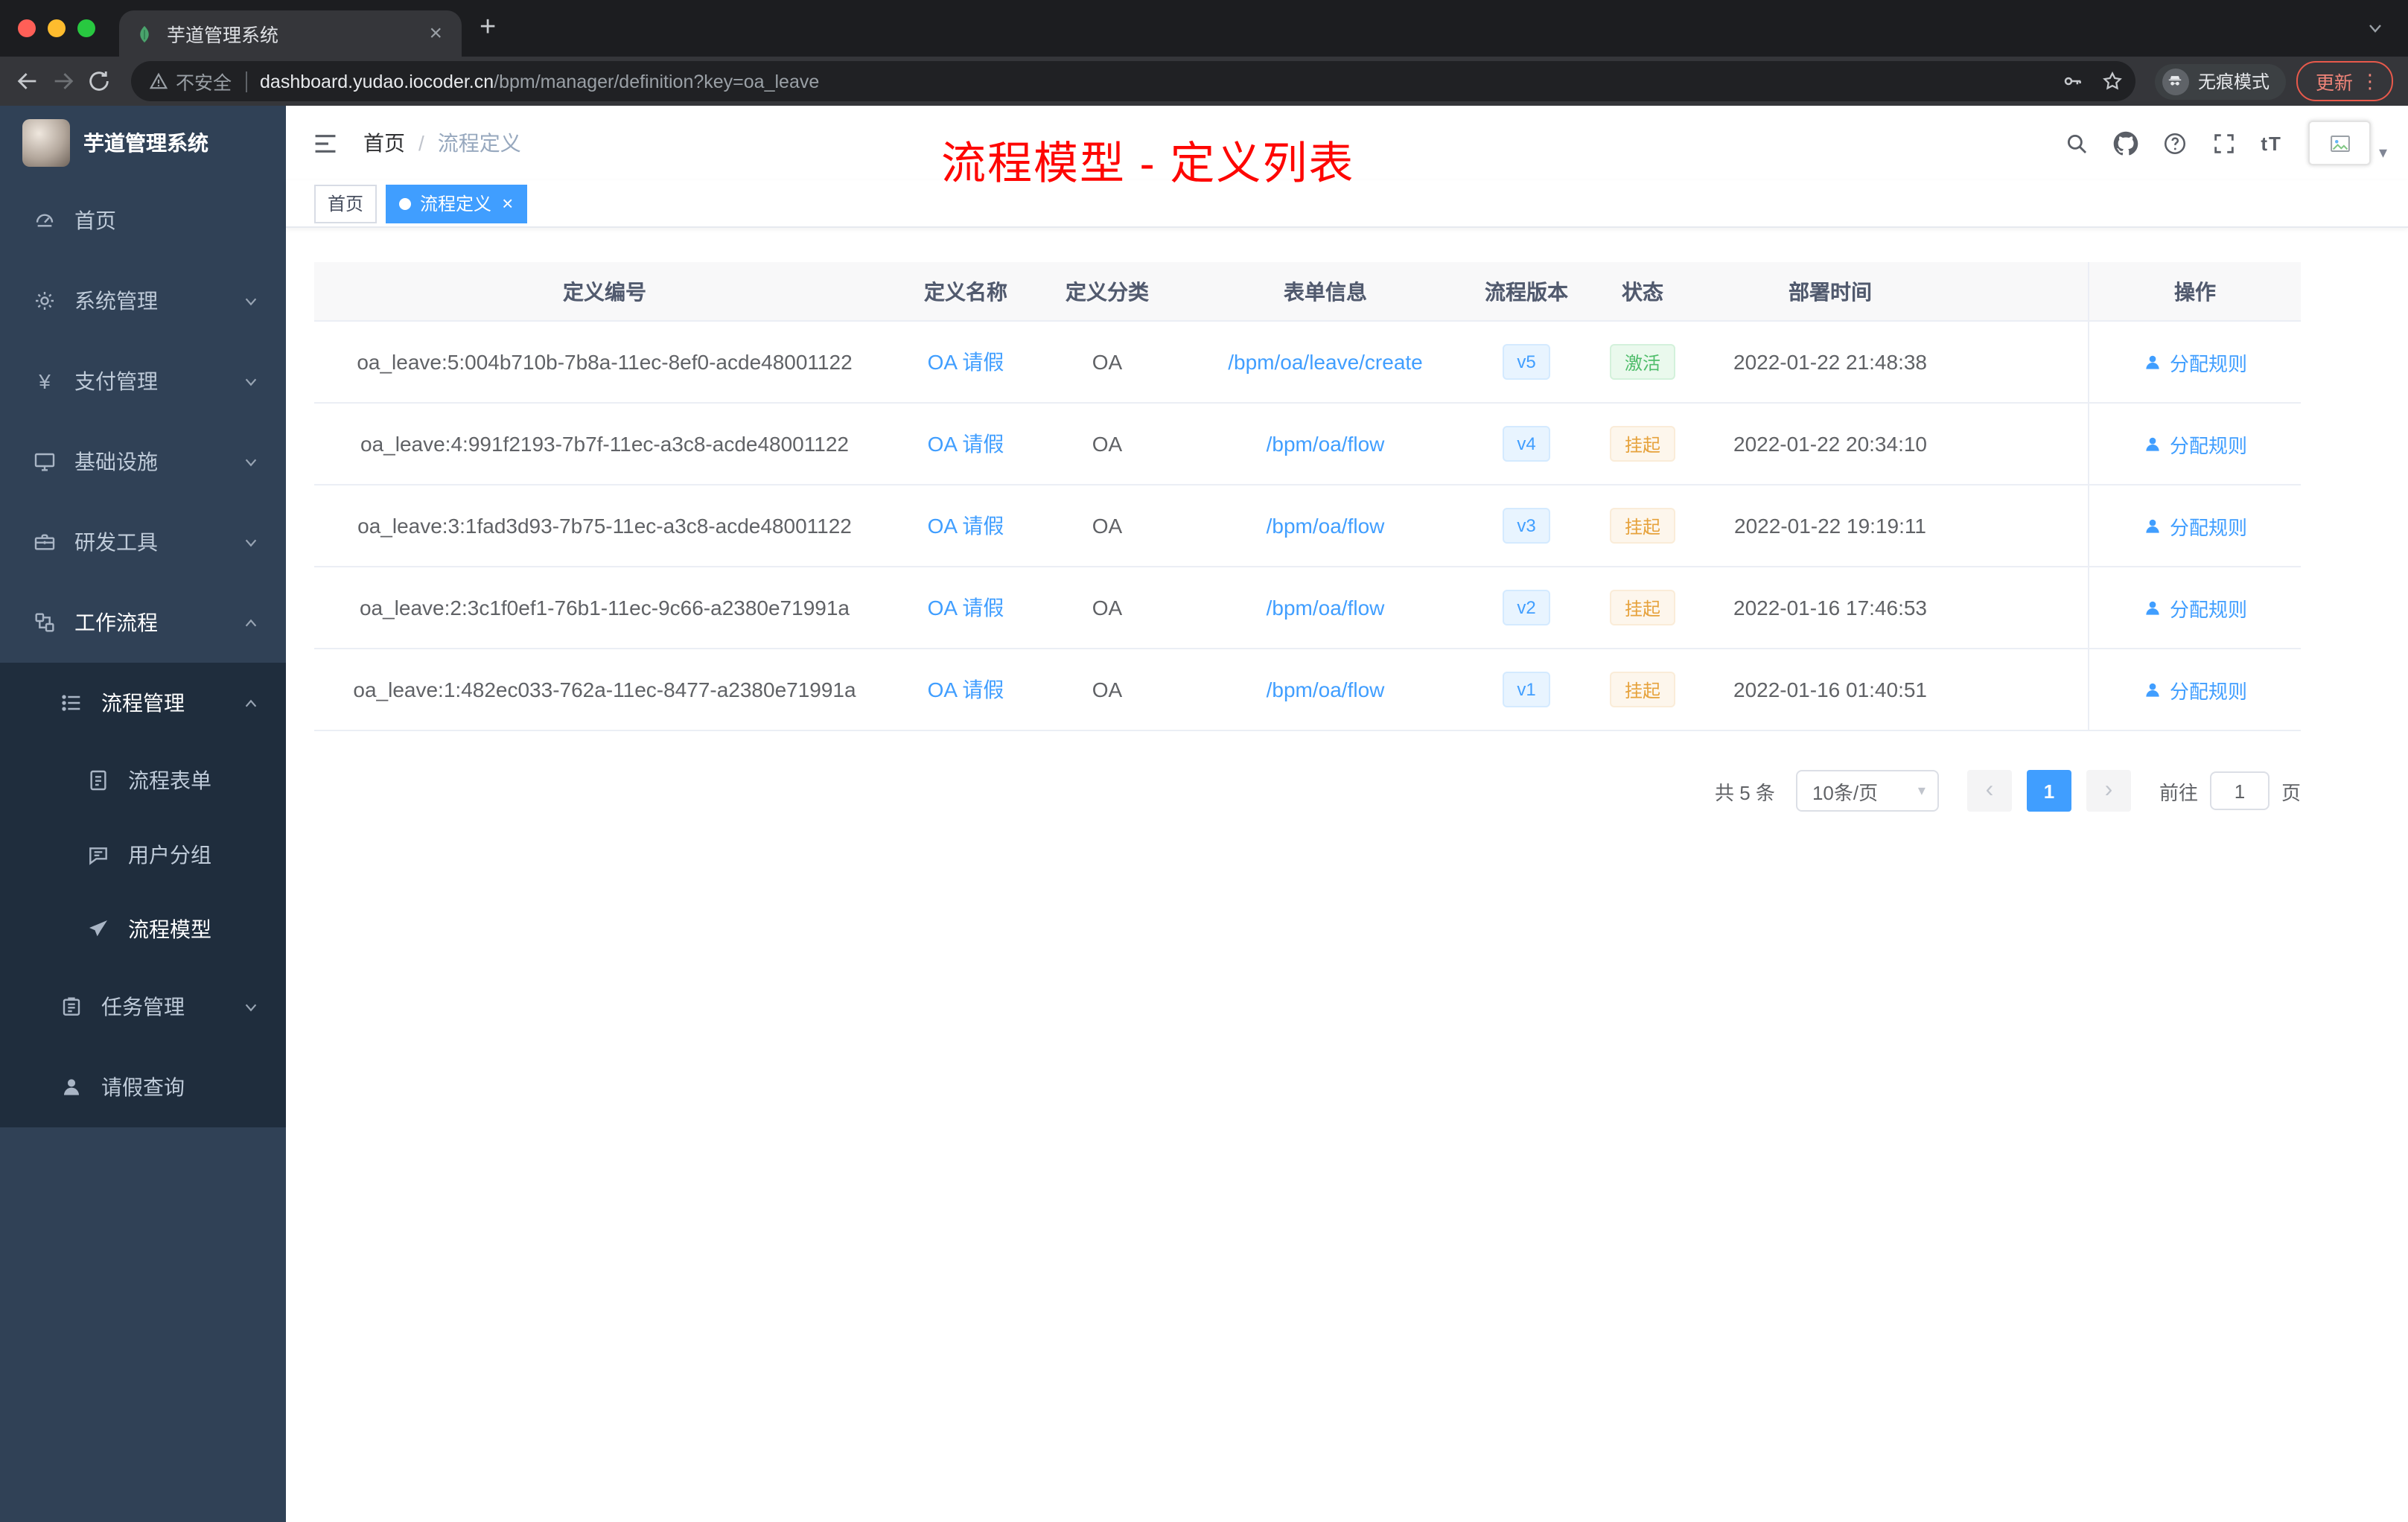  I want to click on deploy-time: 2022-01-22 19:19:11, so click(1830, 526).